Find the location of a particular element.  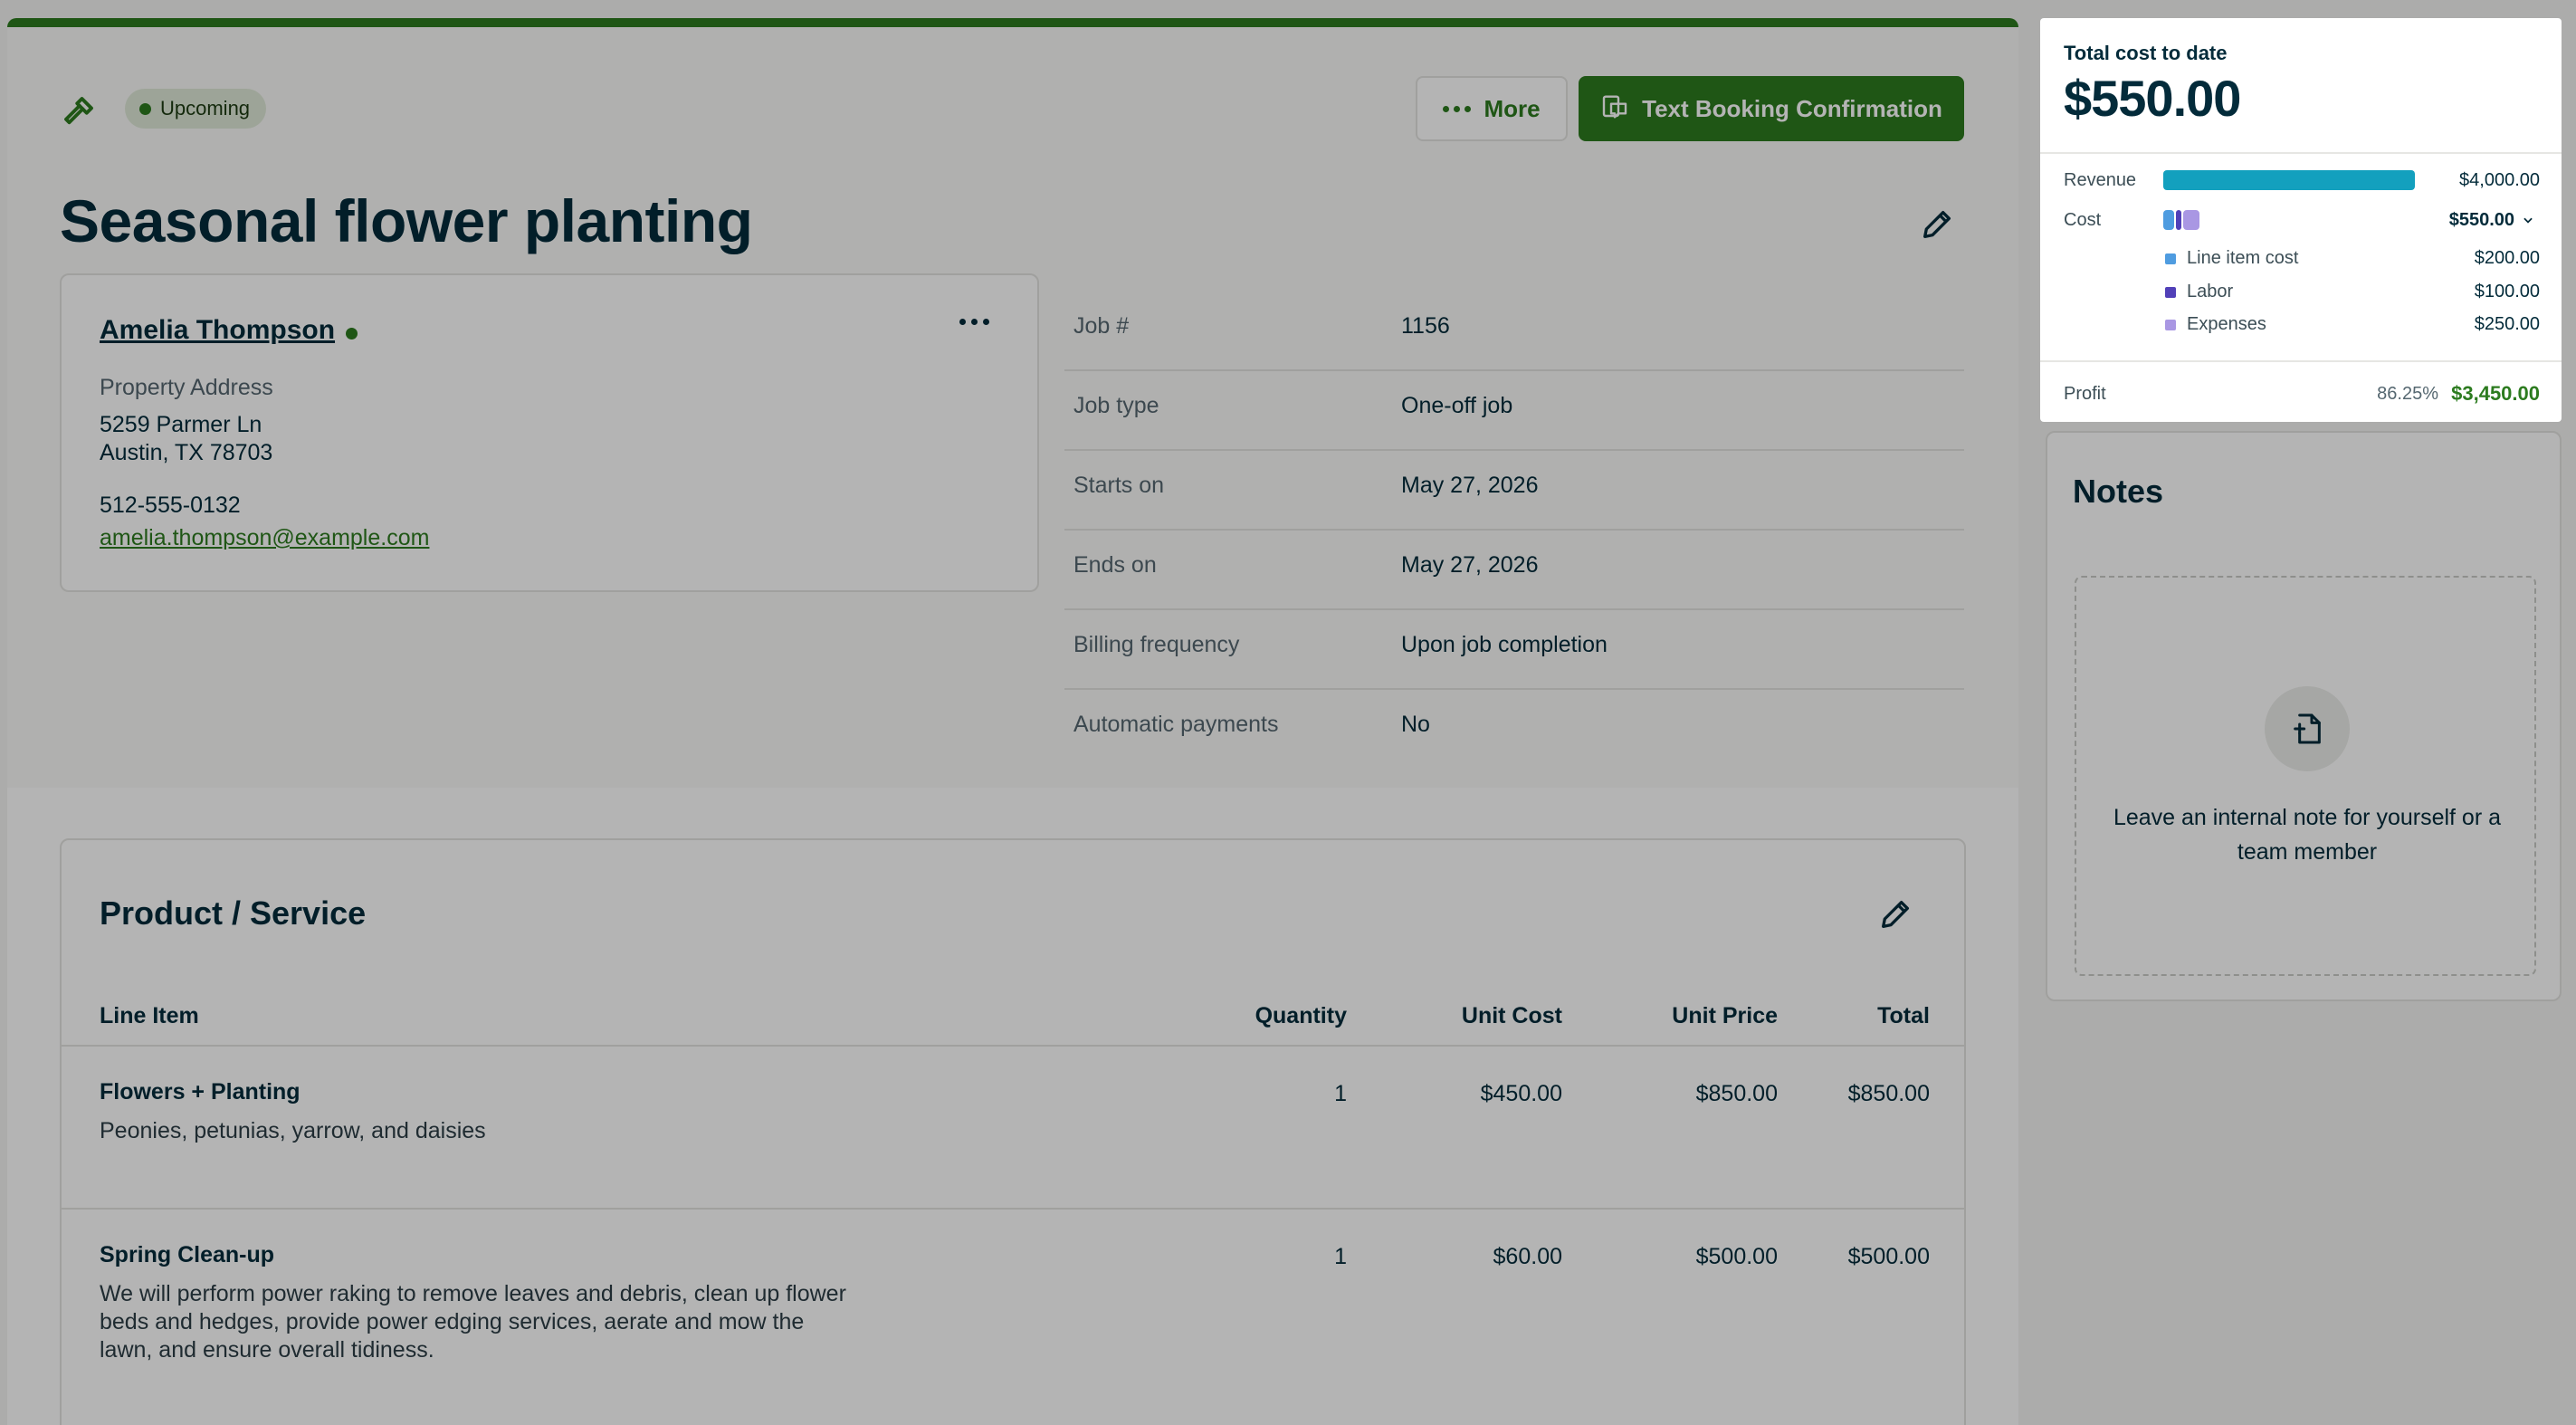

line-item-name: Spring Clean-up is located at coordinates (188, 1254).